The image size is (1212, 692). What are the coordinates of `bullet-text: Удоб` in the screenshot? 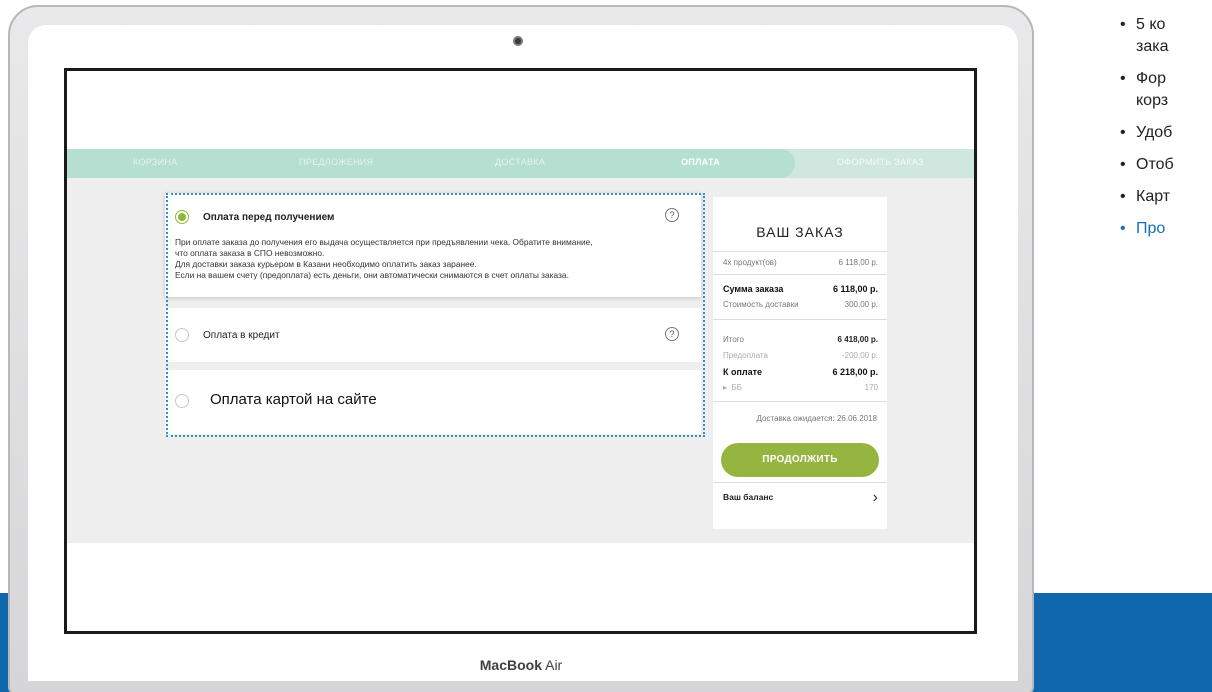 It's located at (1154, 132).